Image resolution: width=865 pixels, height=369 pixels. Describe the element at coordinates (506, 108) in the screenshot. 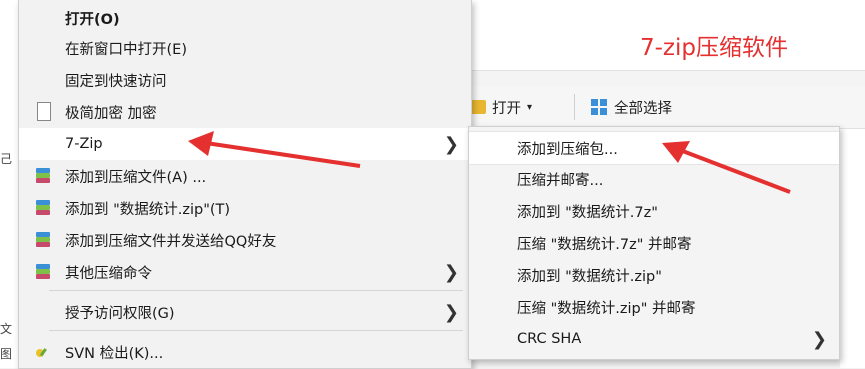

I see `ribbon-open-label: 打开` at that location.